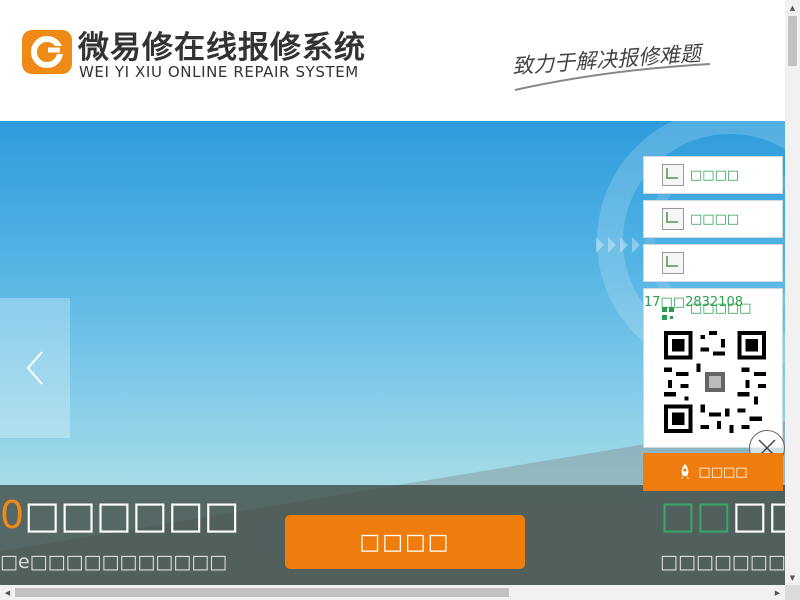 The image size is (800, 600). Describe the element at coordinates (12, 515) in the screenshot. I see `left-headline-accent: 0` at that location.